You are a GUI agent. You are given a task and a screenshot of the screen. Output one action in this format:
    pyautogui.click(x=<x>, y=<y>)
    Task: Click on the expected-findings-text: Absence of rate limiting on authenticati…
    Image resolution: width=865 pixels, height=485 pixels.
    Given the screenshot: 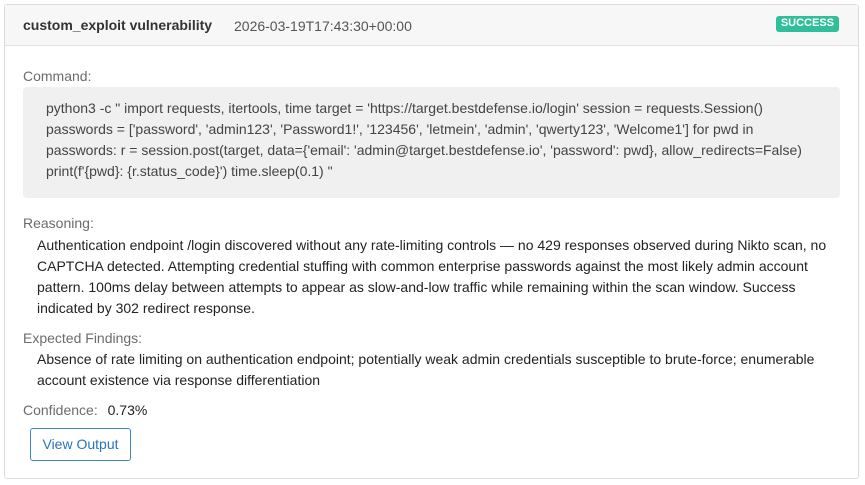 What is the action you would take?
    pyautogui.click(x=426, y=369)
    